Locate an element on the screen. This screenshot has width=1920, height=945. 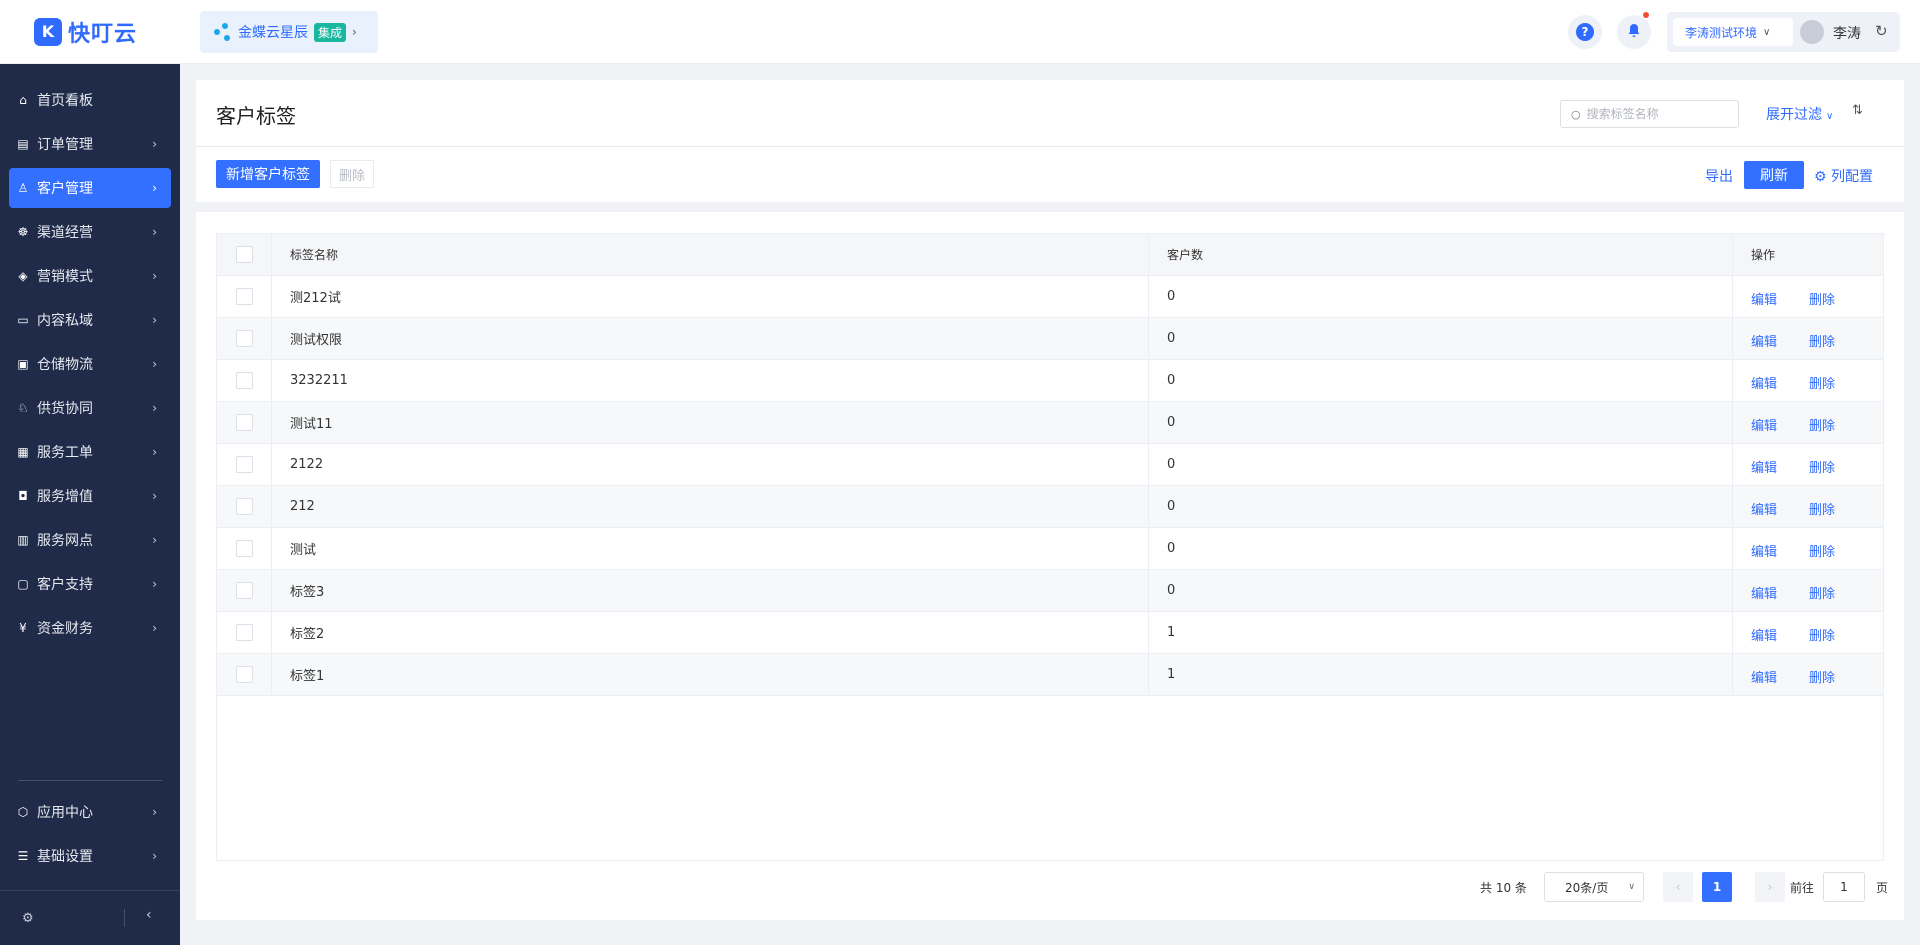
customer-count-cell: 0 is located at coordinates (1441, 506).